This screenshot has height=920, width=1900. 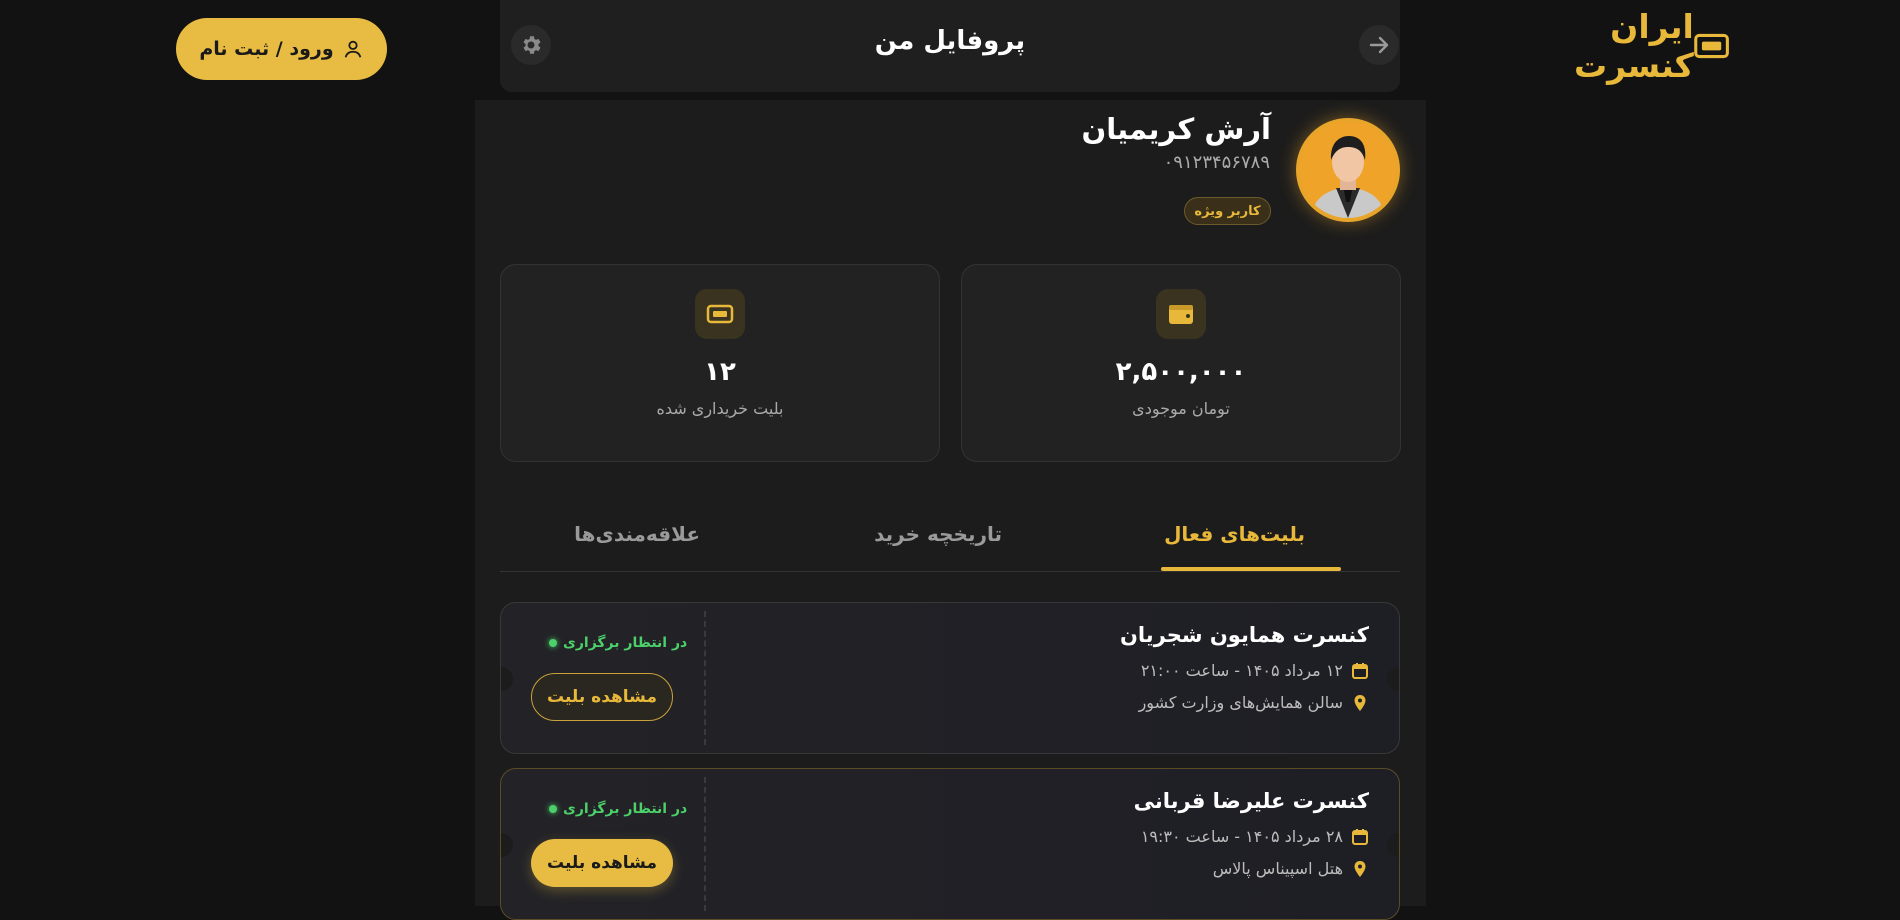 I want to click on vip-badge: کاربر ویژه, so click(x=1227, y=211).